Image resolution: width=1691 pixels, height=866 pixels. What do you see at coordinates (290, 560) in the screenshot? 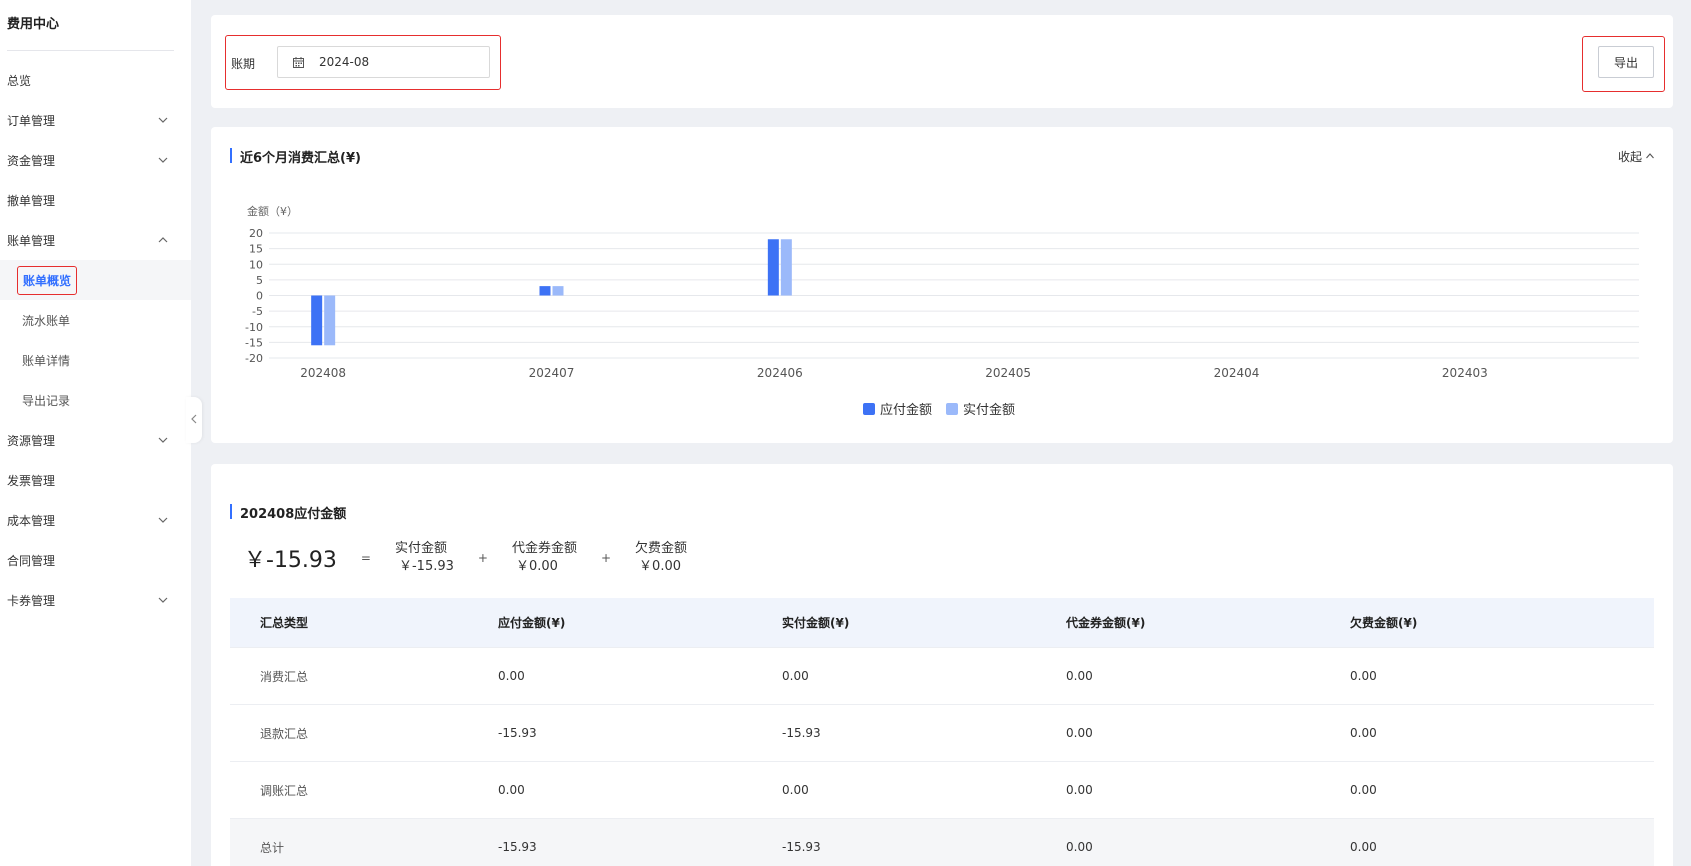
I see `payable-total: ￥-15.93` at bounding box center [290, 560].